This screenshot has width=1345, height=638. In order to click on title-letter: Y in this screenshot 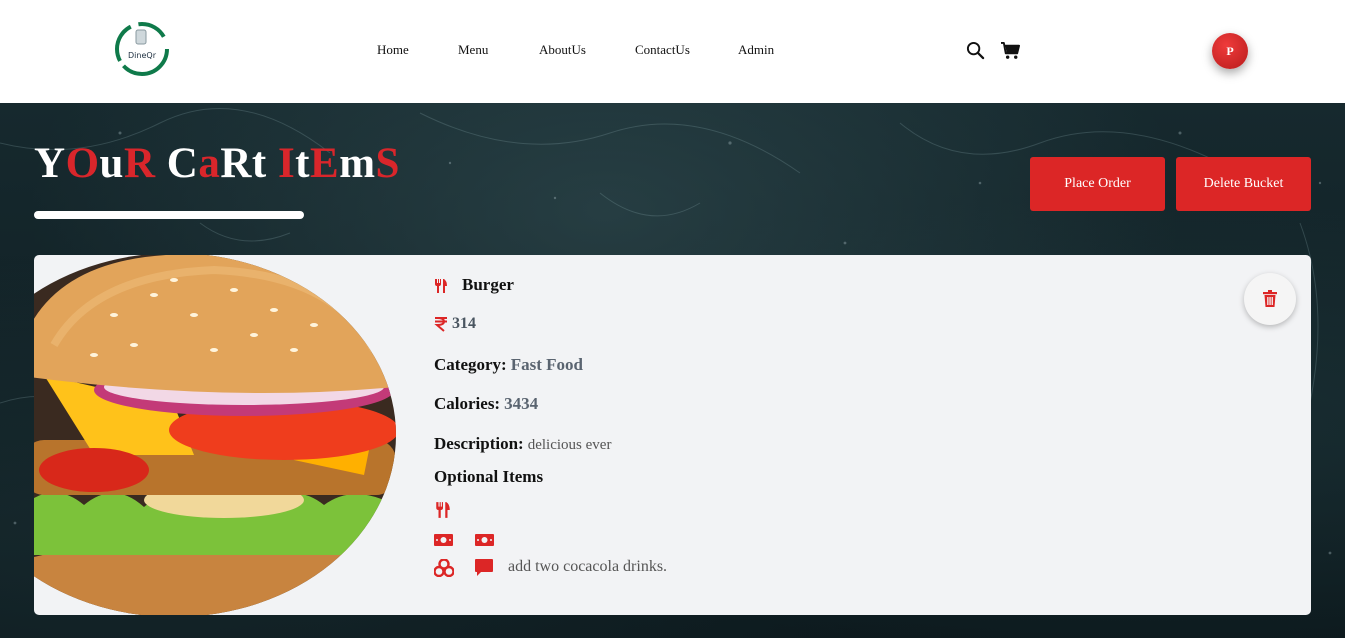, I will do `click(50, 163)`.